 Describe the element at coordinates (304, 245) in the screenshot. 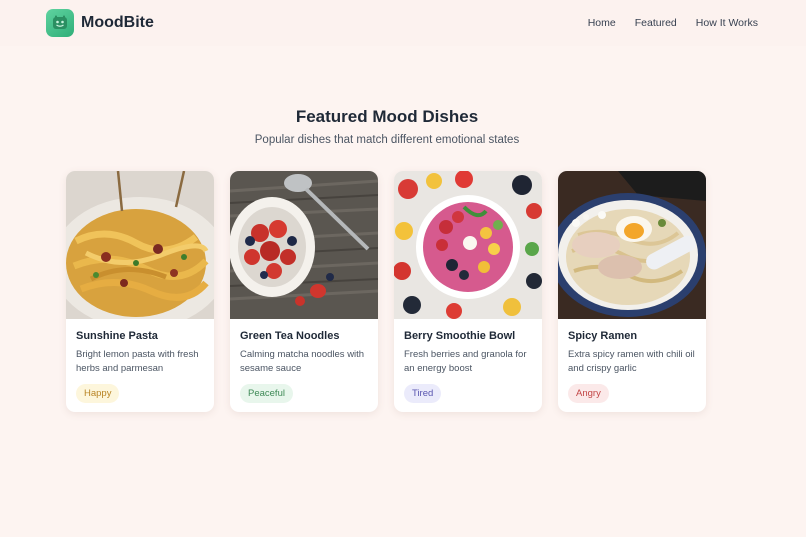

I see `berries-bowl-photo` at that location.